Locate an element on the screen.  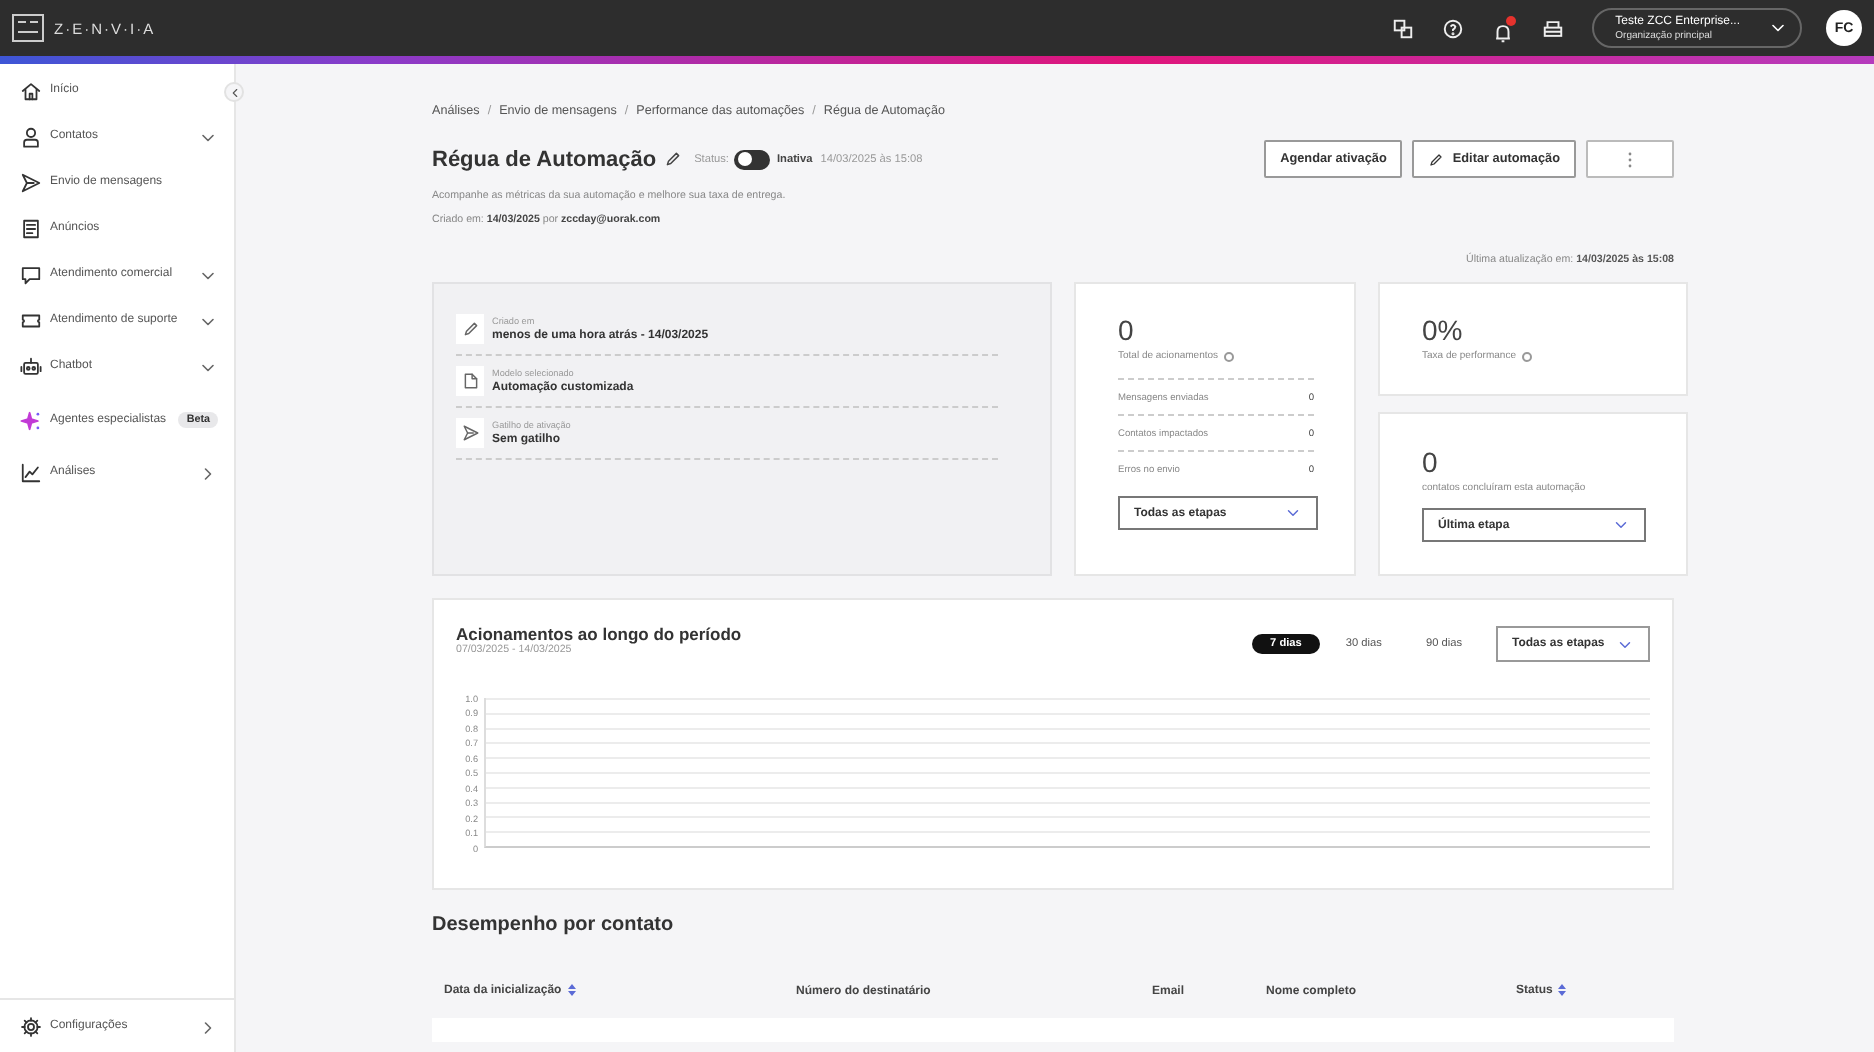
newspaper-icon is located at coordinates (31, 229).